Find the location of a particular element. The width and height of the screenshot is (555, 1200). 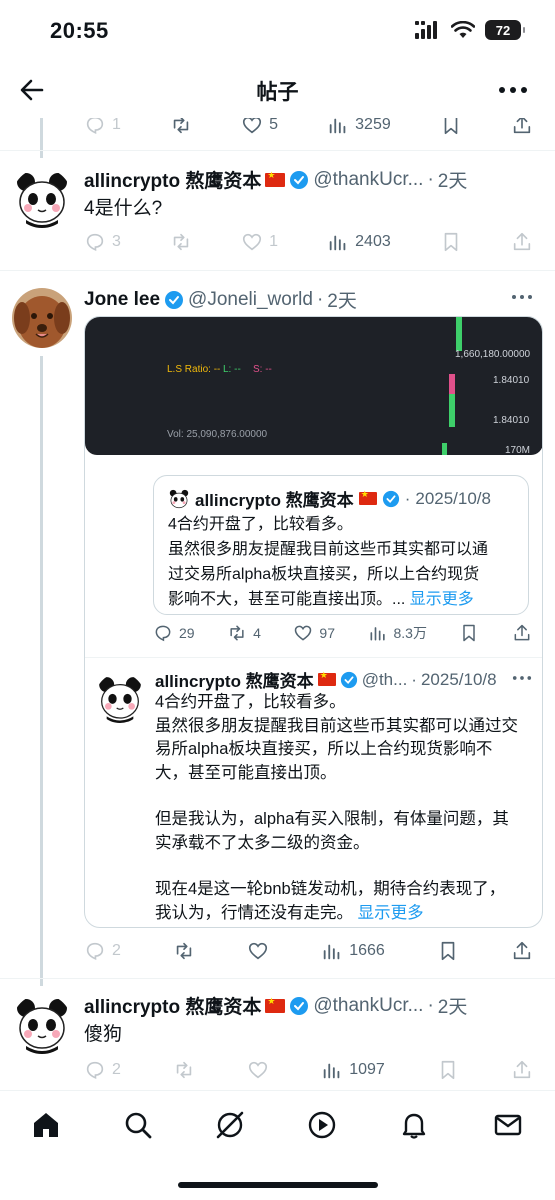

thread-line is located at coordinates (41, 138).